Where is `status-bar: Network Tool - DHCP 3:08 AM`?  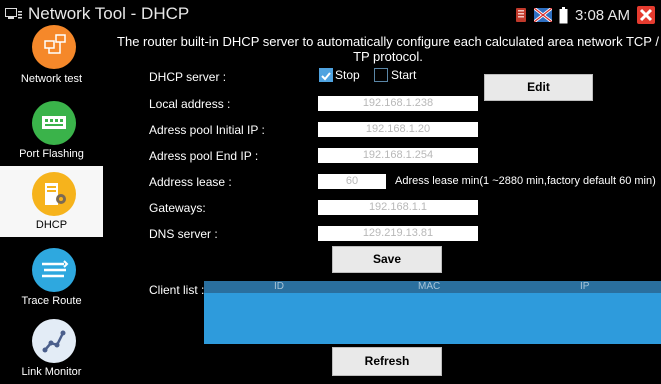
status-bar: Network Tool - DHCP 3:08 AM is located at coordinates (330, 15).